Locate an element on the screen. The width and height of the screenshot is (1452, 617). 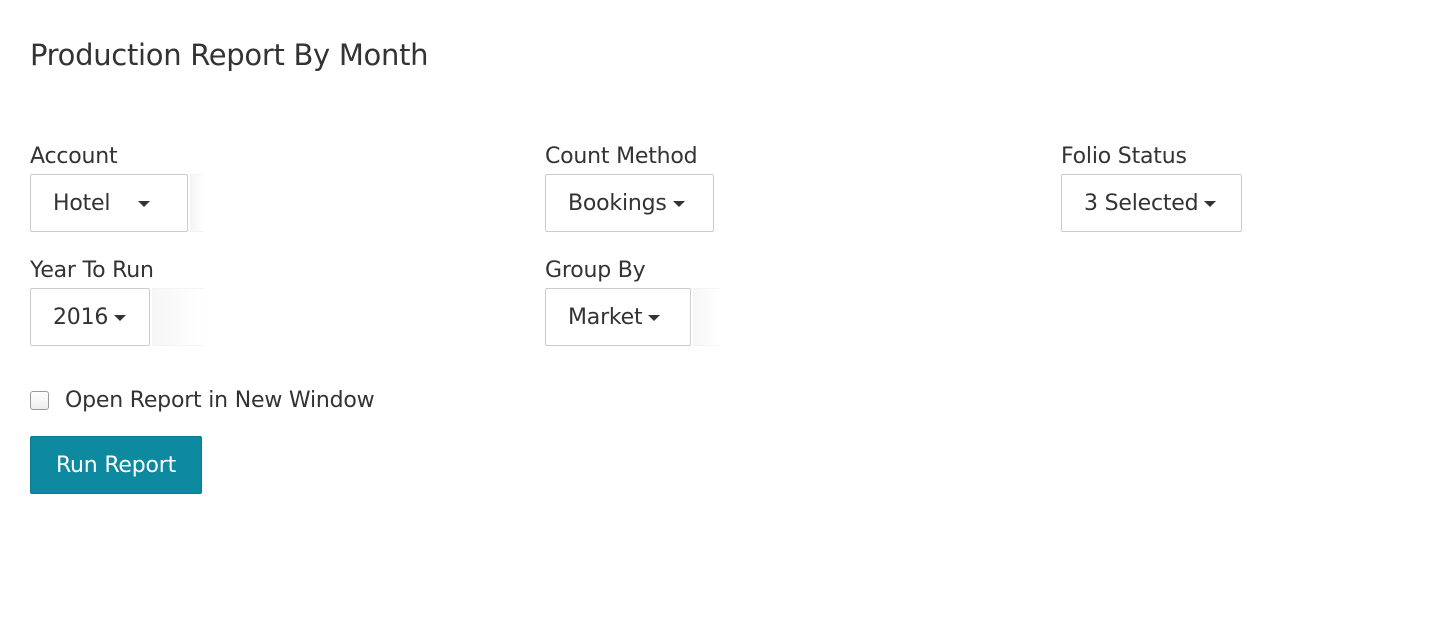
group-by-label: Group By is located at coordinates (595, 270).